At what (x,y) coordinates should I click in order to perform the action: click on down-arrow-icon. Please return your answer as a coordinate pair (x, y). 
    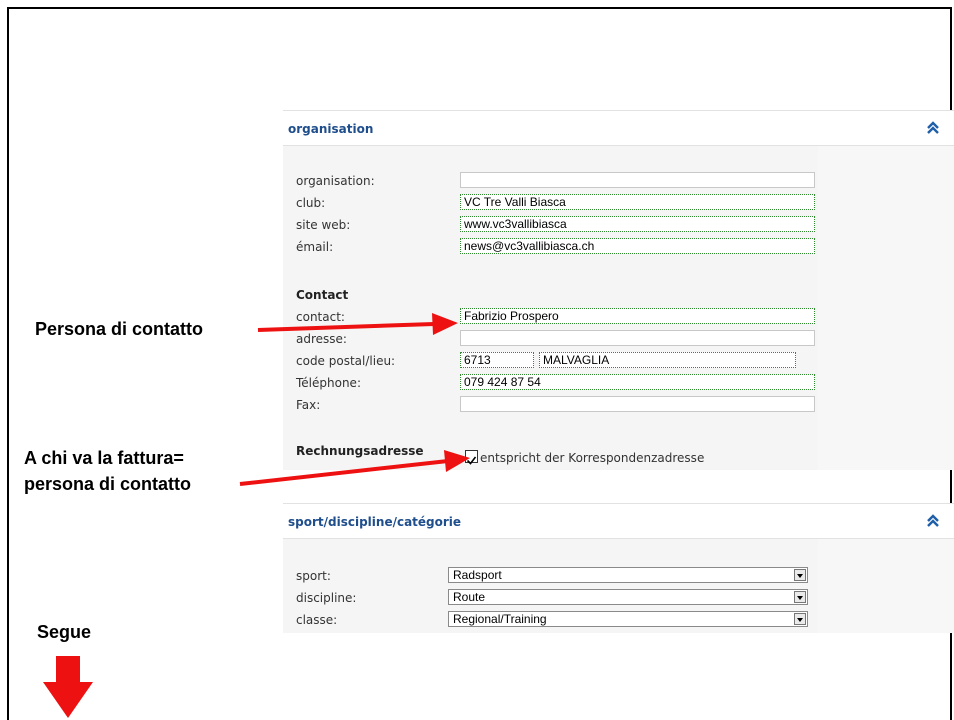
    Looking at the image, I should click on (68, 687).